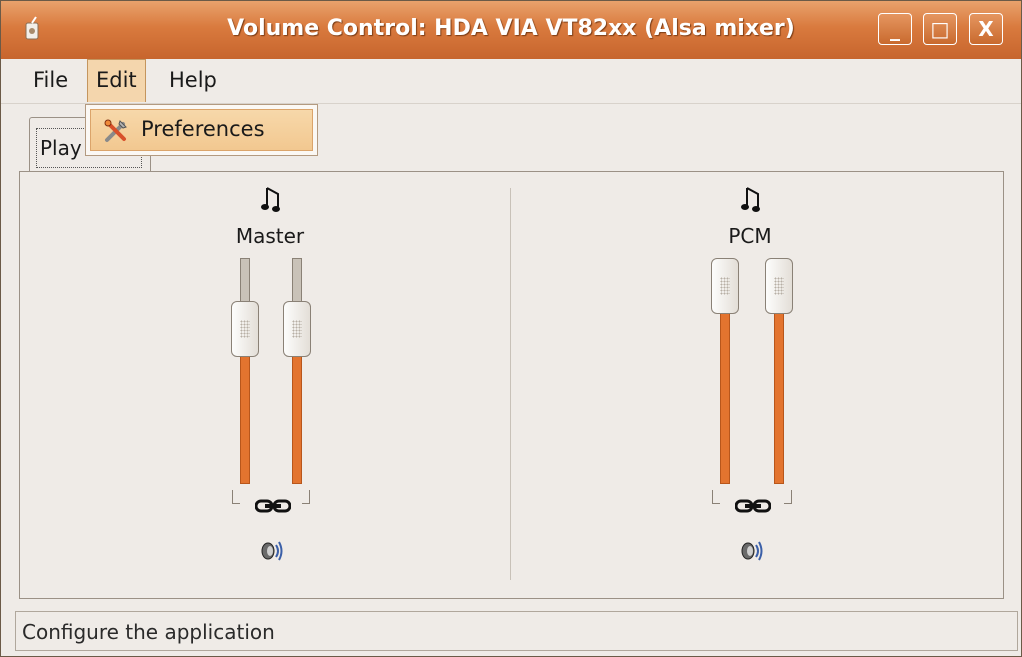 The image size is (1022, 657). I want to click on minimize-button: _, so click(895, 29).